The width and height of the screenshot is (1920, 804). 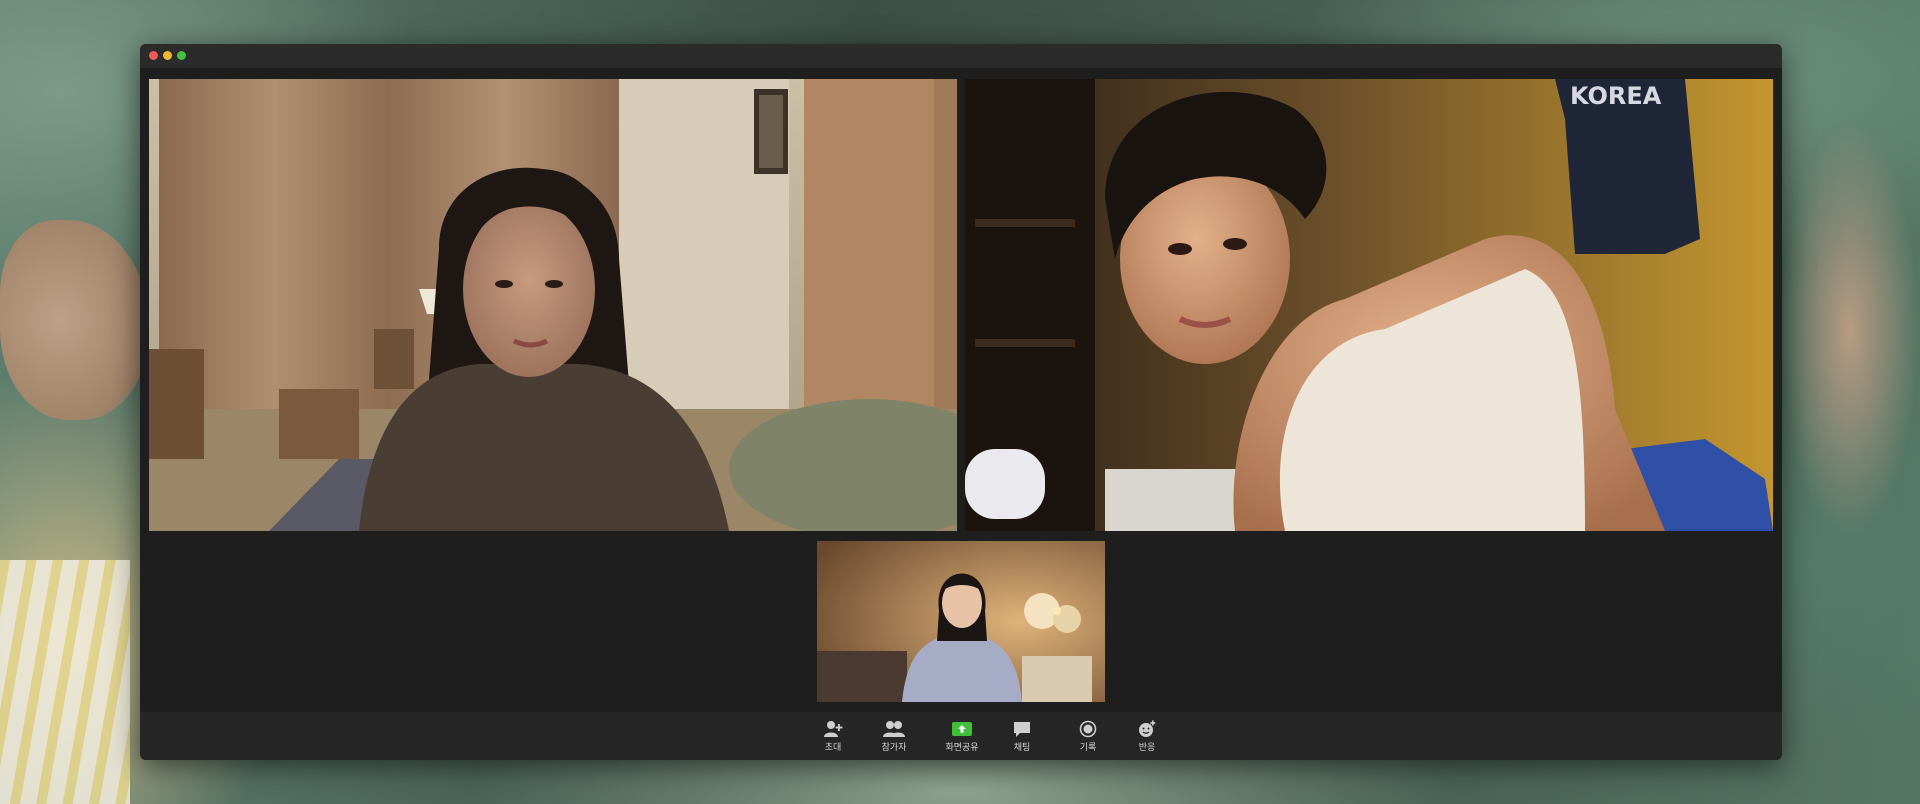 What do you see at coordinates (962, 748) in the screenshot?
I see `share-screen-label: 화면공유` at bounding box center [962, 748].